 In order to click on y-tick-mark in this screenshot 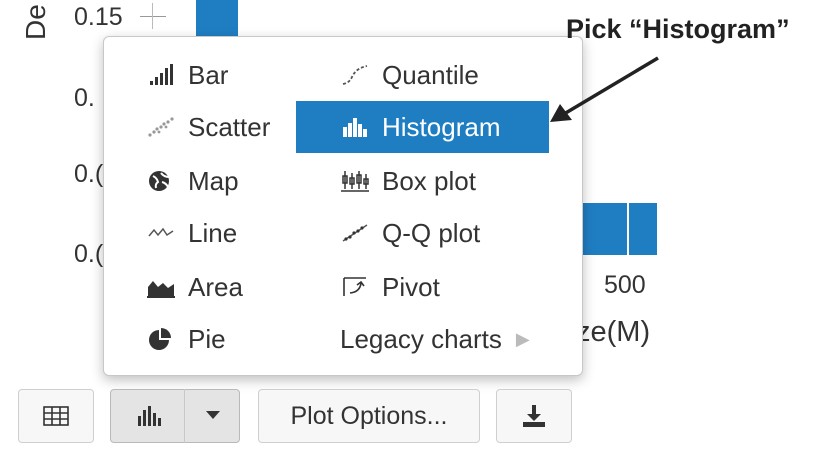, I will do `click(153, 16)`.